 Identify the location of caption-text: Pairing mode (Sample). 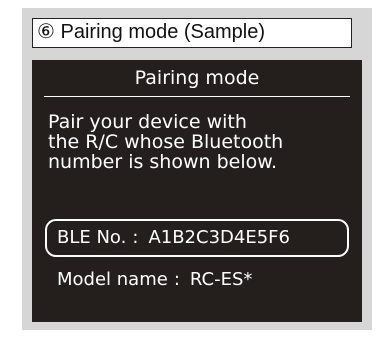
(163, 32).